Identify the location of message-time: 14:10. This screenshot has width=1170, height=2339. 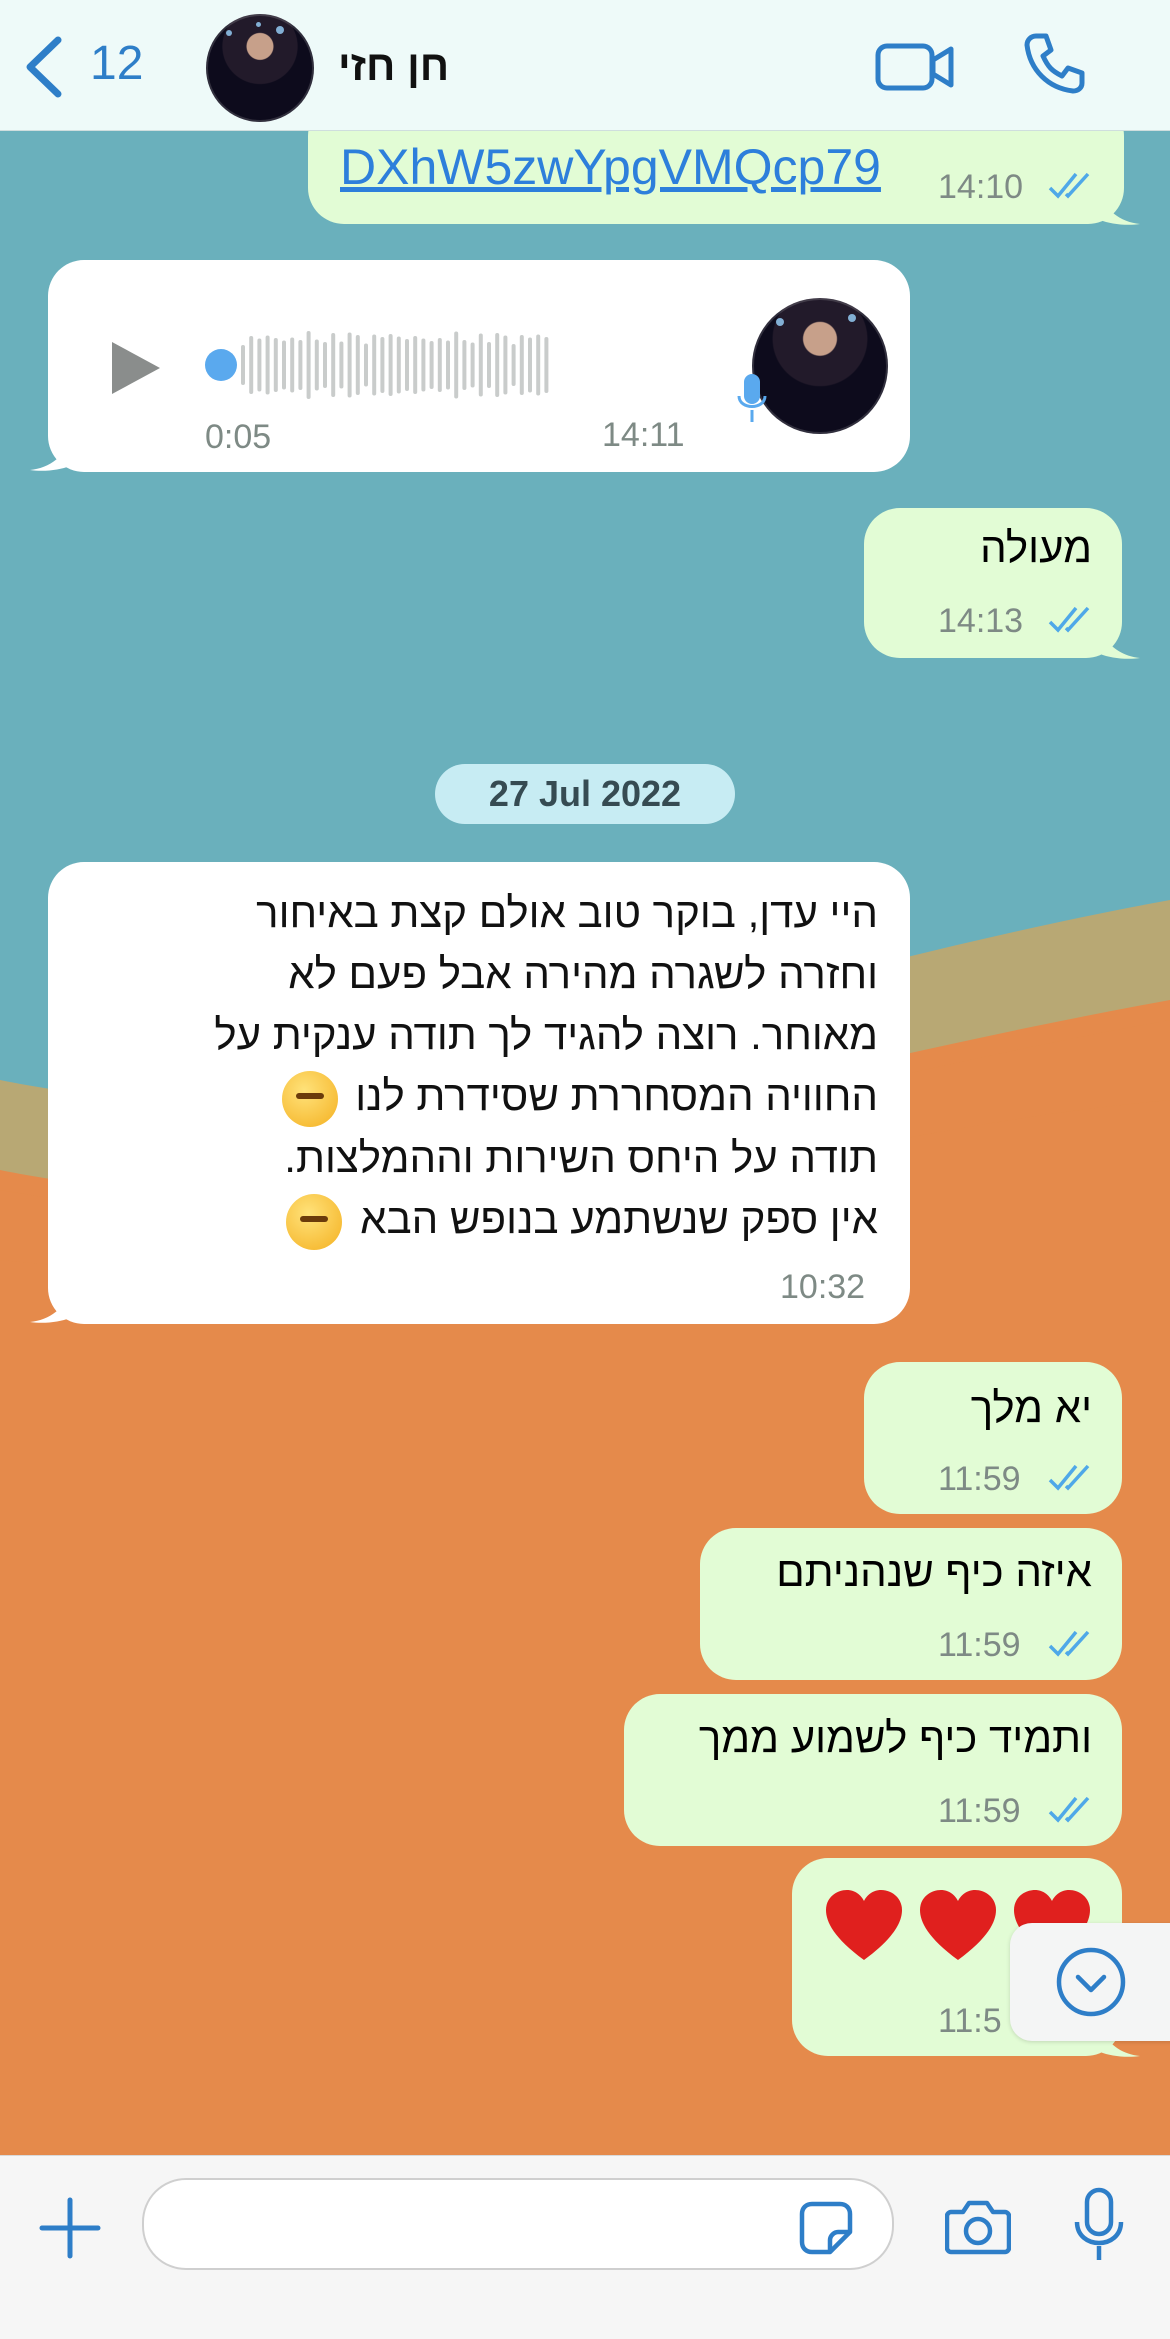
(981, 187).